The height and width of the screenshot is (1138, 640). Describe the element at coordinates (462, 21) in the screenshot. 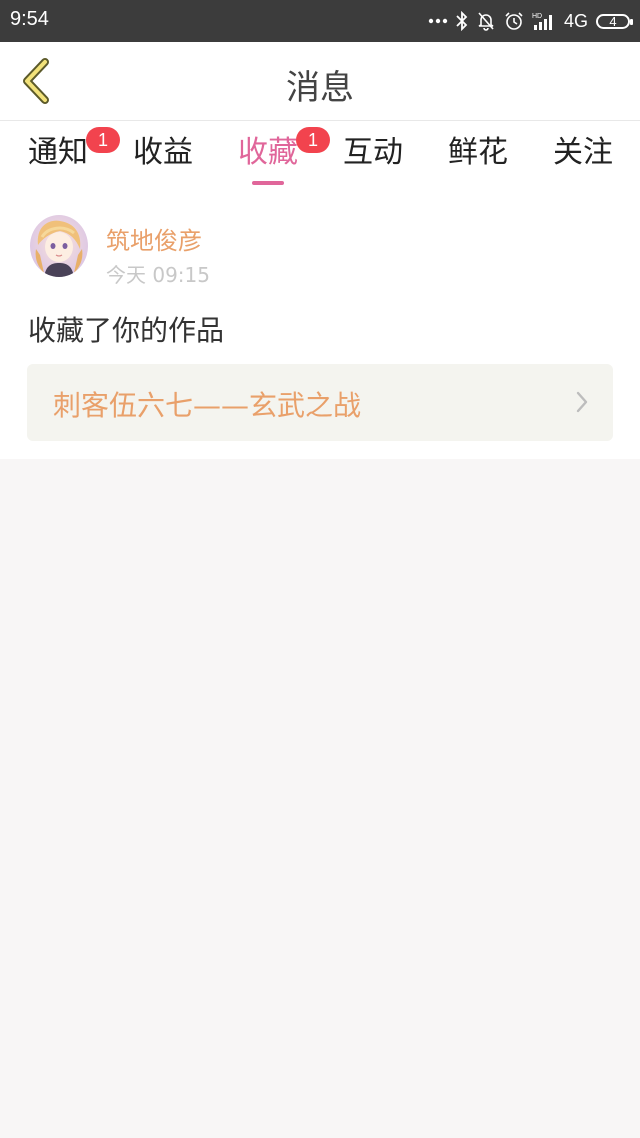

I see `bluetooth-icon` at that location.